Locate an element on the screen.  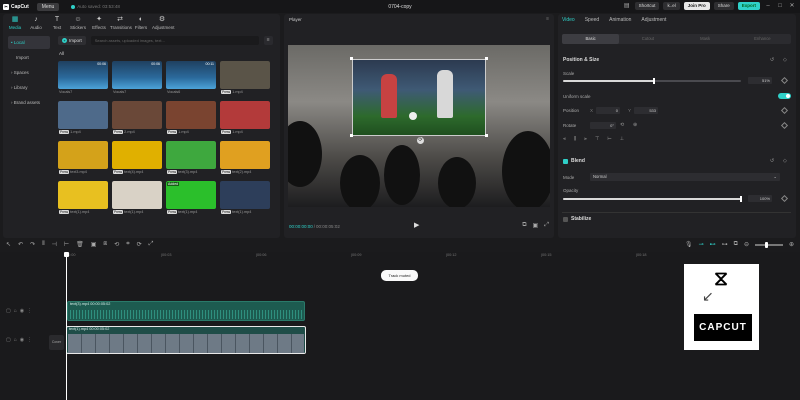
crop-tool-icon: ⌗ is located at coordinates (127, 244).